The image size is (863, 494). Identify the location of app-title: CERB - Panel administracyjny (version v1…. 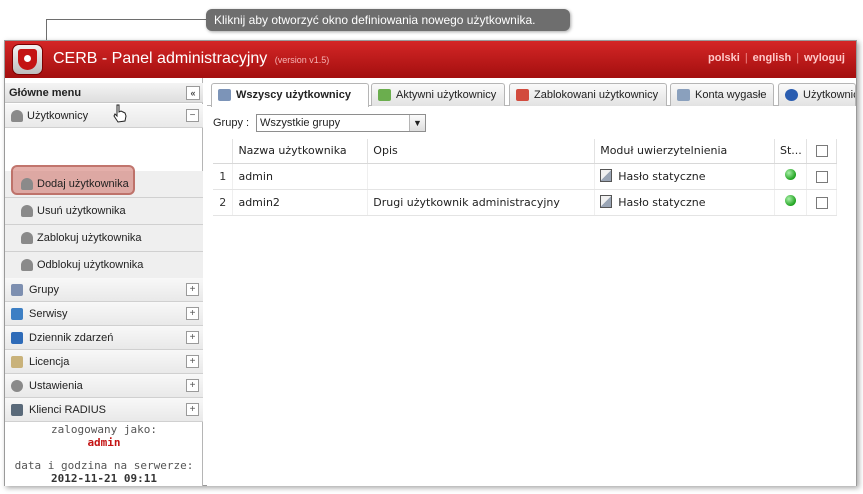
(191, 59).